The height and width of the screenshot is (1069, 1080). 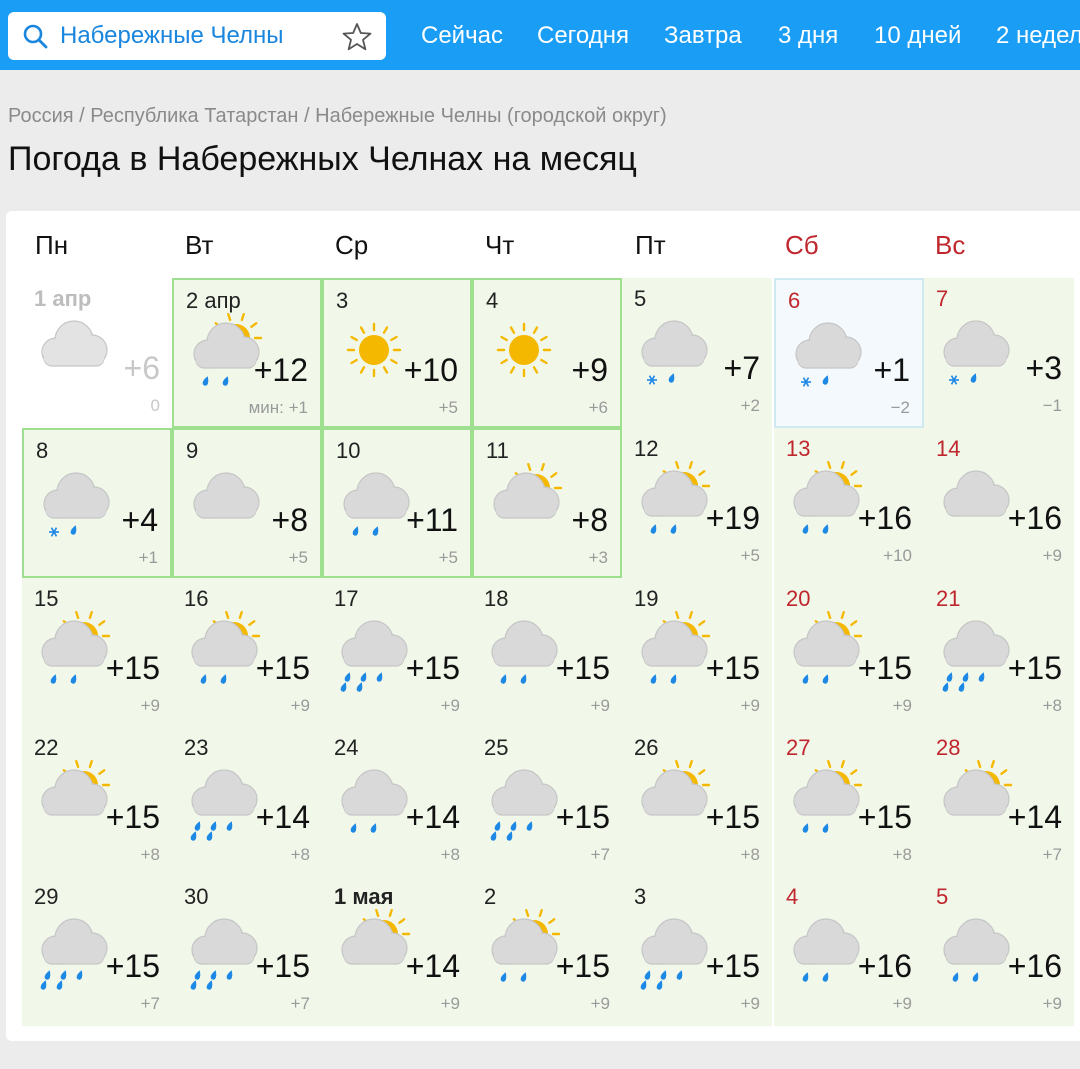 What do you see at coordinates (849, 653) in the screenshot?
I see `day-cell: 20 +15 +9` at bounding box center [849, 653].